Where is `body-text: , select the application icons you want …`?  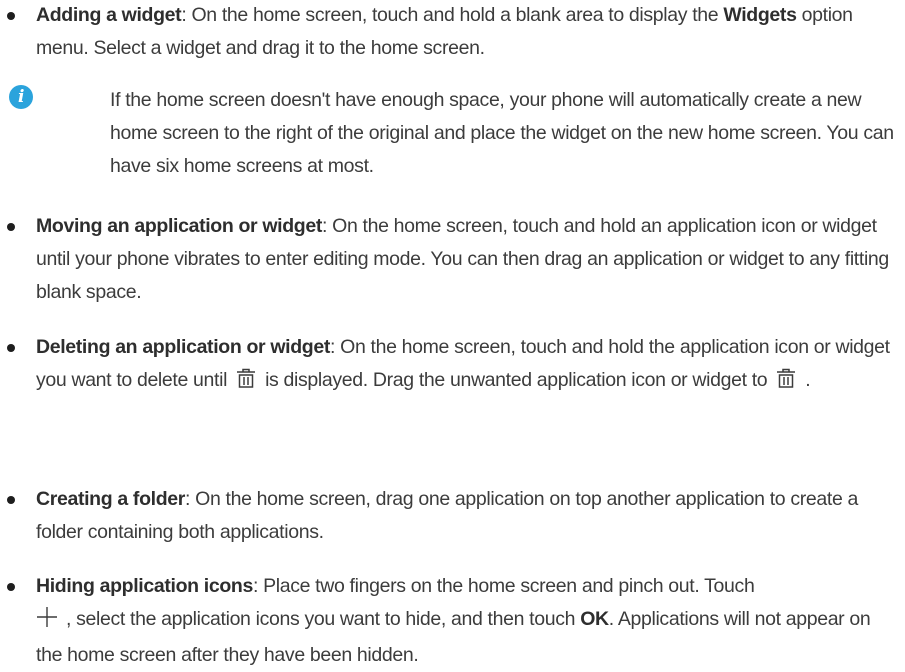 body-text: , select the application icons you want … is located at coordinates (323, 619).